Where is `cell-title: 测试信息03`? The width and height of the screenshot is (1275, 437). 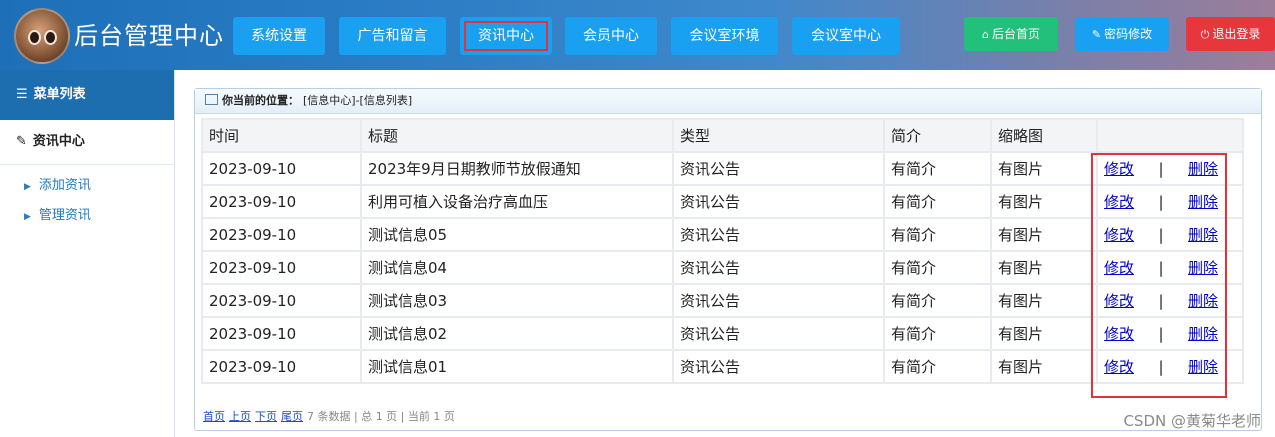 cell-title: 测试信息03 is located at coordinates (517, 300).